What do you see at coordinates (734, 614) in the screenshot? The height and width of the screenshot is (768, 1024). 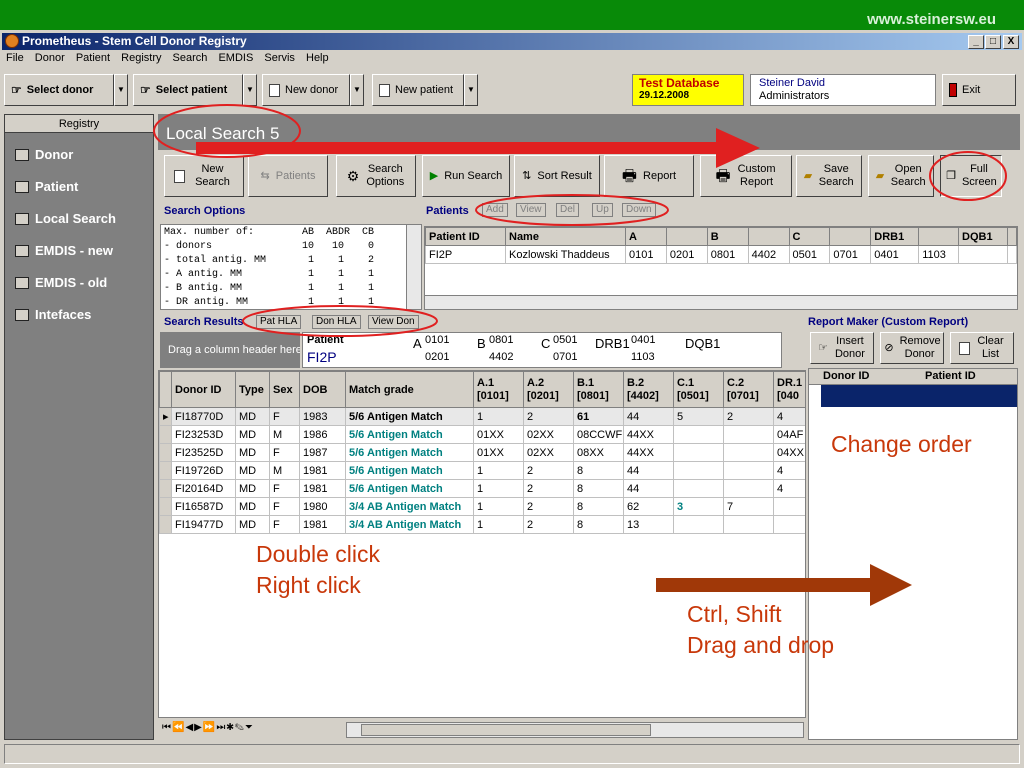 I see `annotation-ctrl-shift: Ctrl, Shift` at bounding box center [734, 614].